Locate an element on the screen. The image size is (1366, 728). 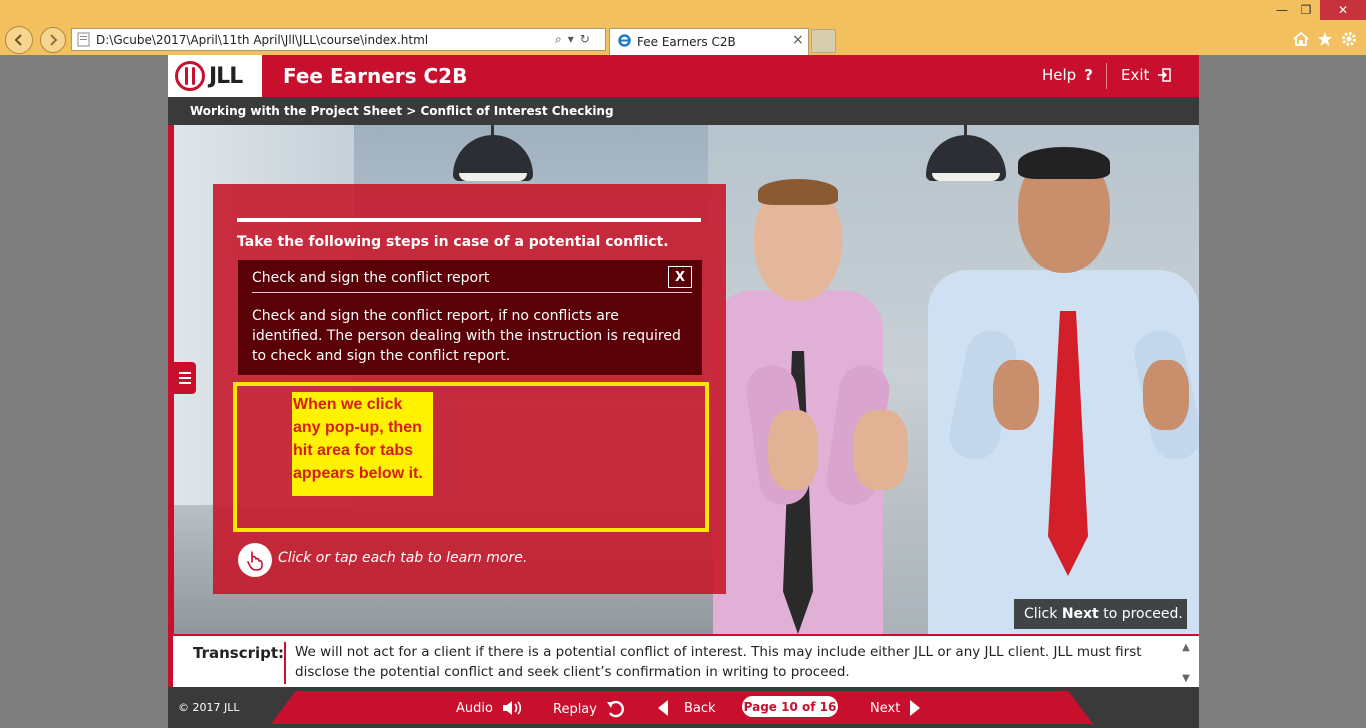
exit-label: Exit is located at coordinates (1135, 75).